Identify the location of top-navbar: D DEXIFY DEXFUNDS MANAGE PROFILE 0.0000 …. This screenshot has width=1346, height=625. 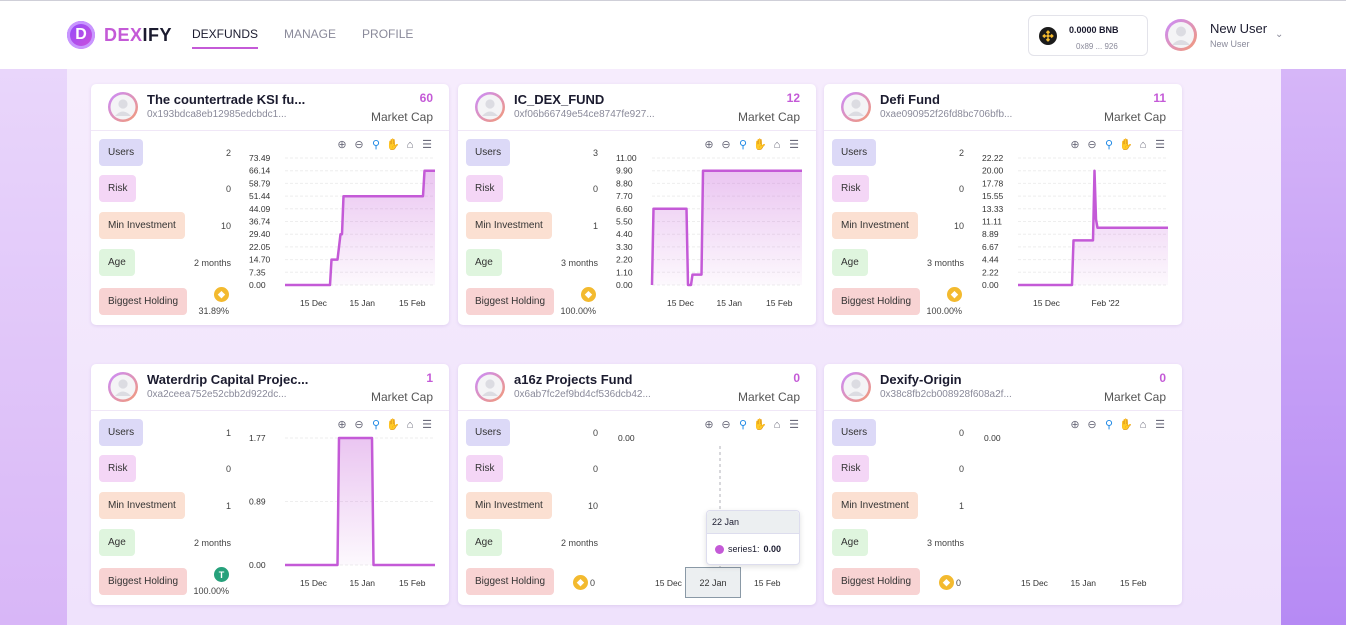
(673, 34).